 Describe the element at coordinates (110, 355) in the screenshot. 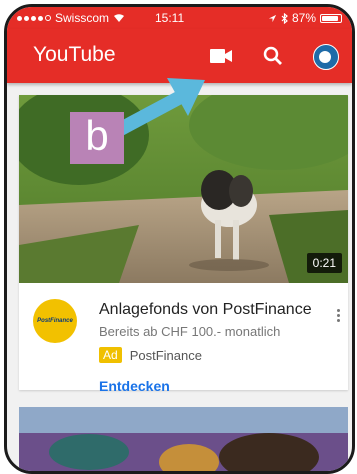

I see `ad-badge: Ad` at that location.